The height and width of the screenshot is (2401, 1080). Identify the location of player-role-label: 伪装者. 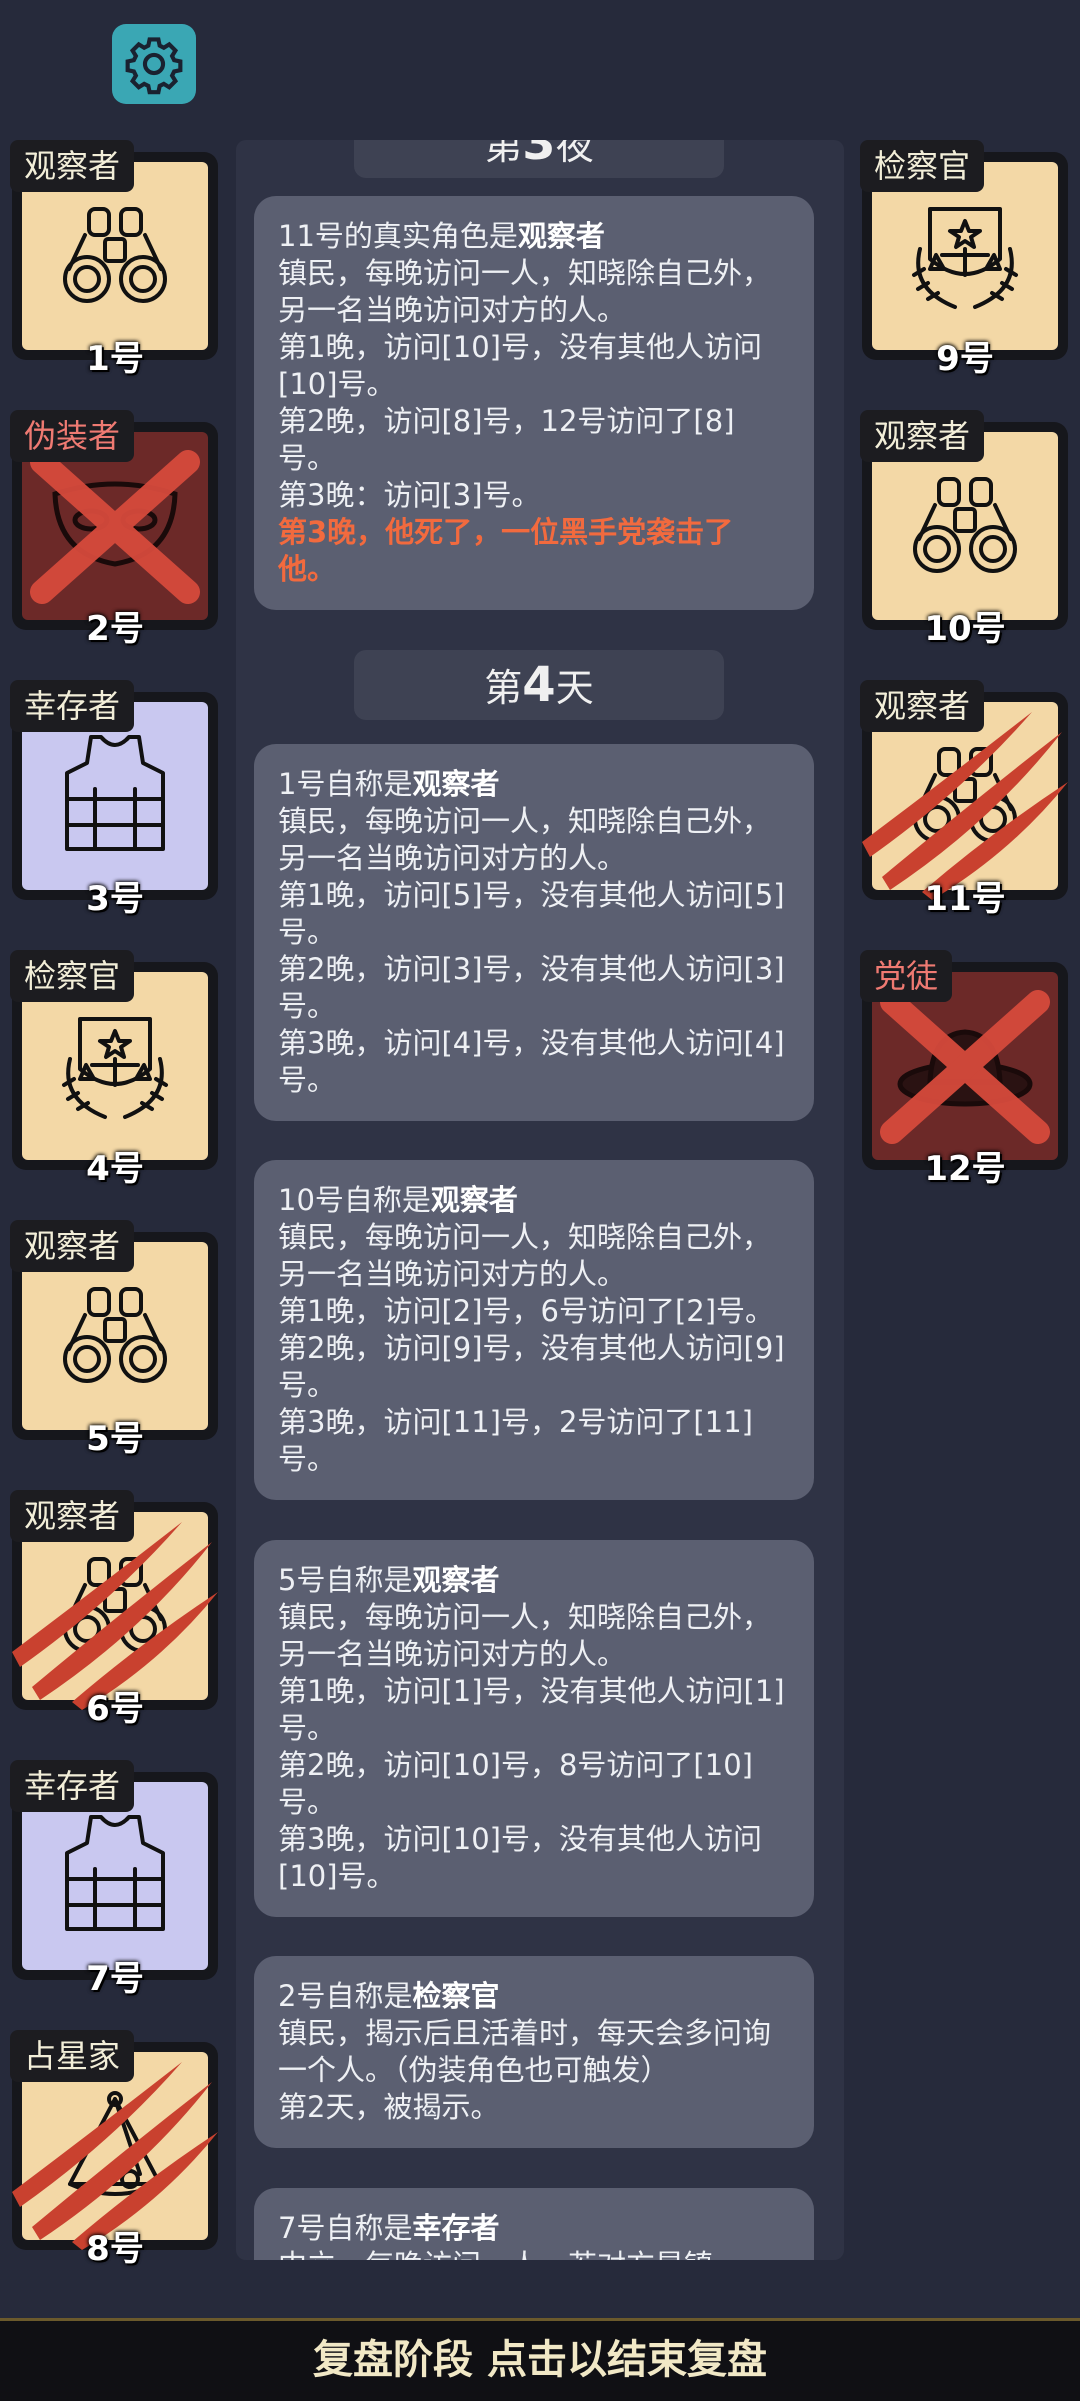
(72, 436).